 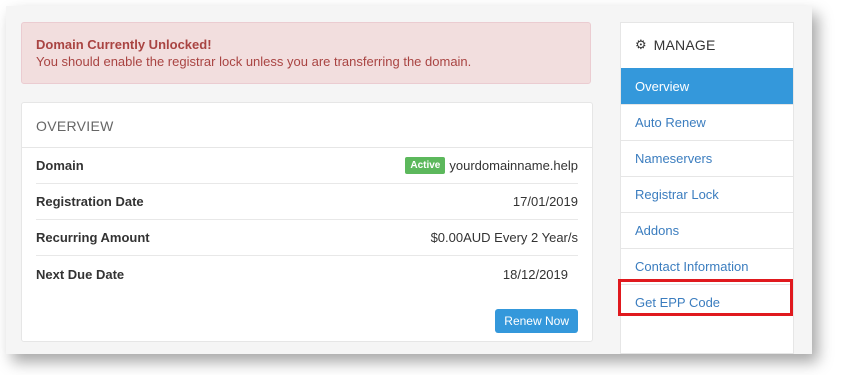 What do you see at coordinates (93, 237) in the screenshot?
I see `row-label: Recurring Amount` at bounding box center [93, 237].